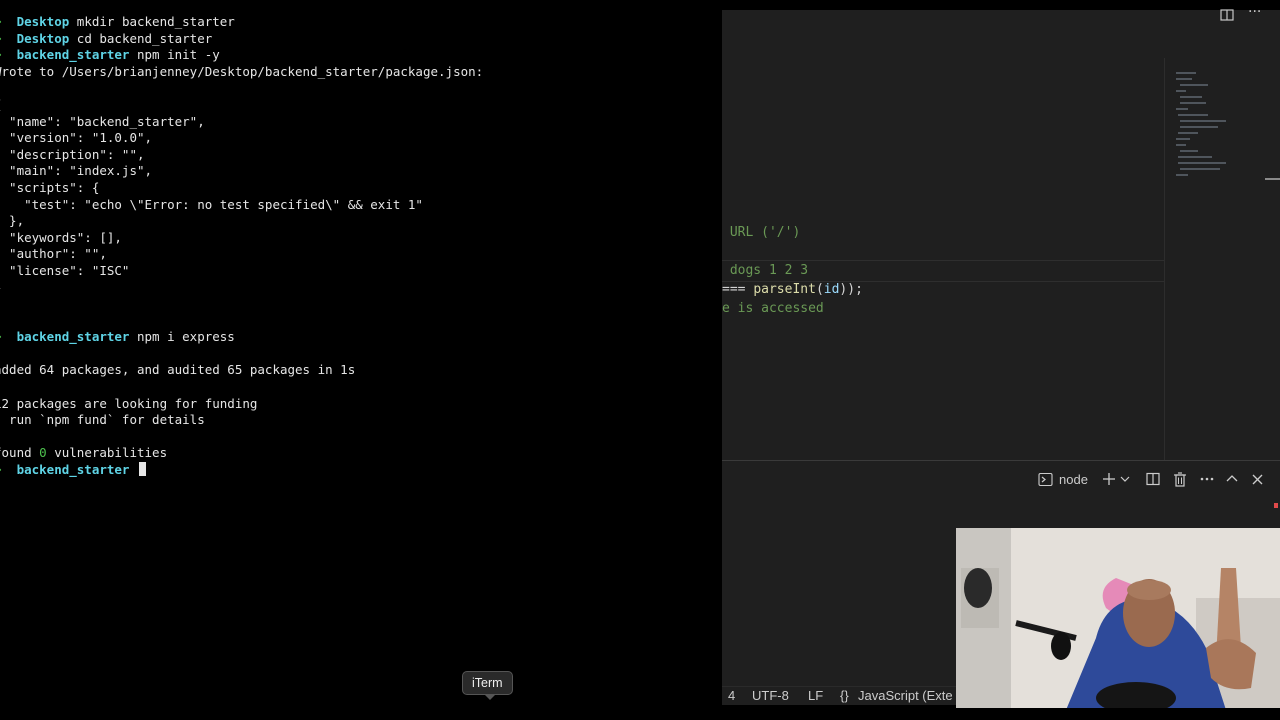 This screenshot has width=1280, height=720. Describe the element at coordinates (819, 289) in the screenshot. I see `code-token: (` at that location.